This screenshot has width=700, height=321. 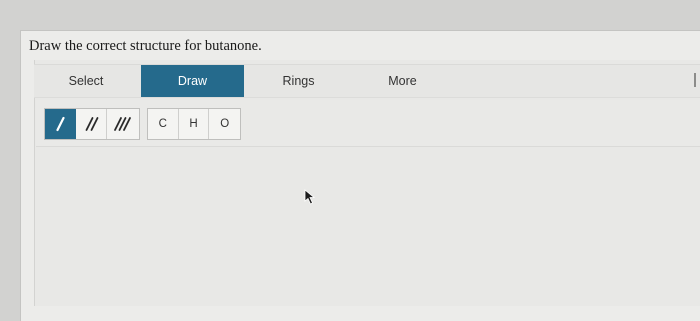 I want to click on atom-hydrogen-button: H, so click(x=194, y=124).